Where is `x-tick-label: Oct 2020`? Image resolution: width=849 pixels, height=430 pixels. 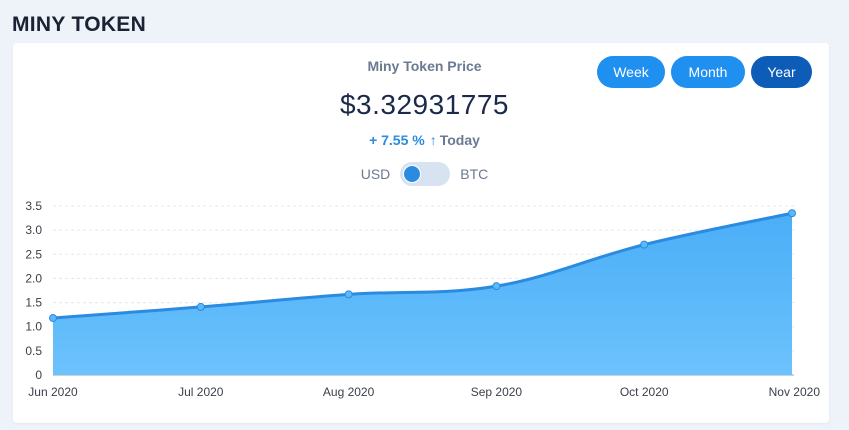
x-tick-label: Oct 2020 is located at coordinates (644, 392).